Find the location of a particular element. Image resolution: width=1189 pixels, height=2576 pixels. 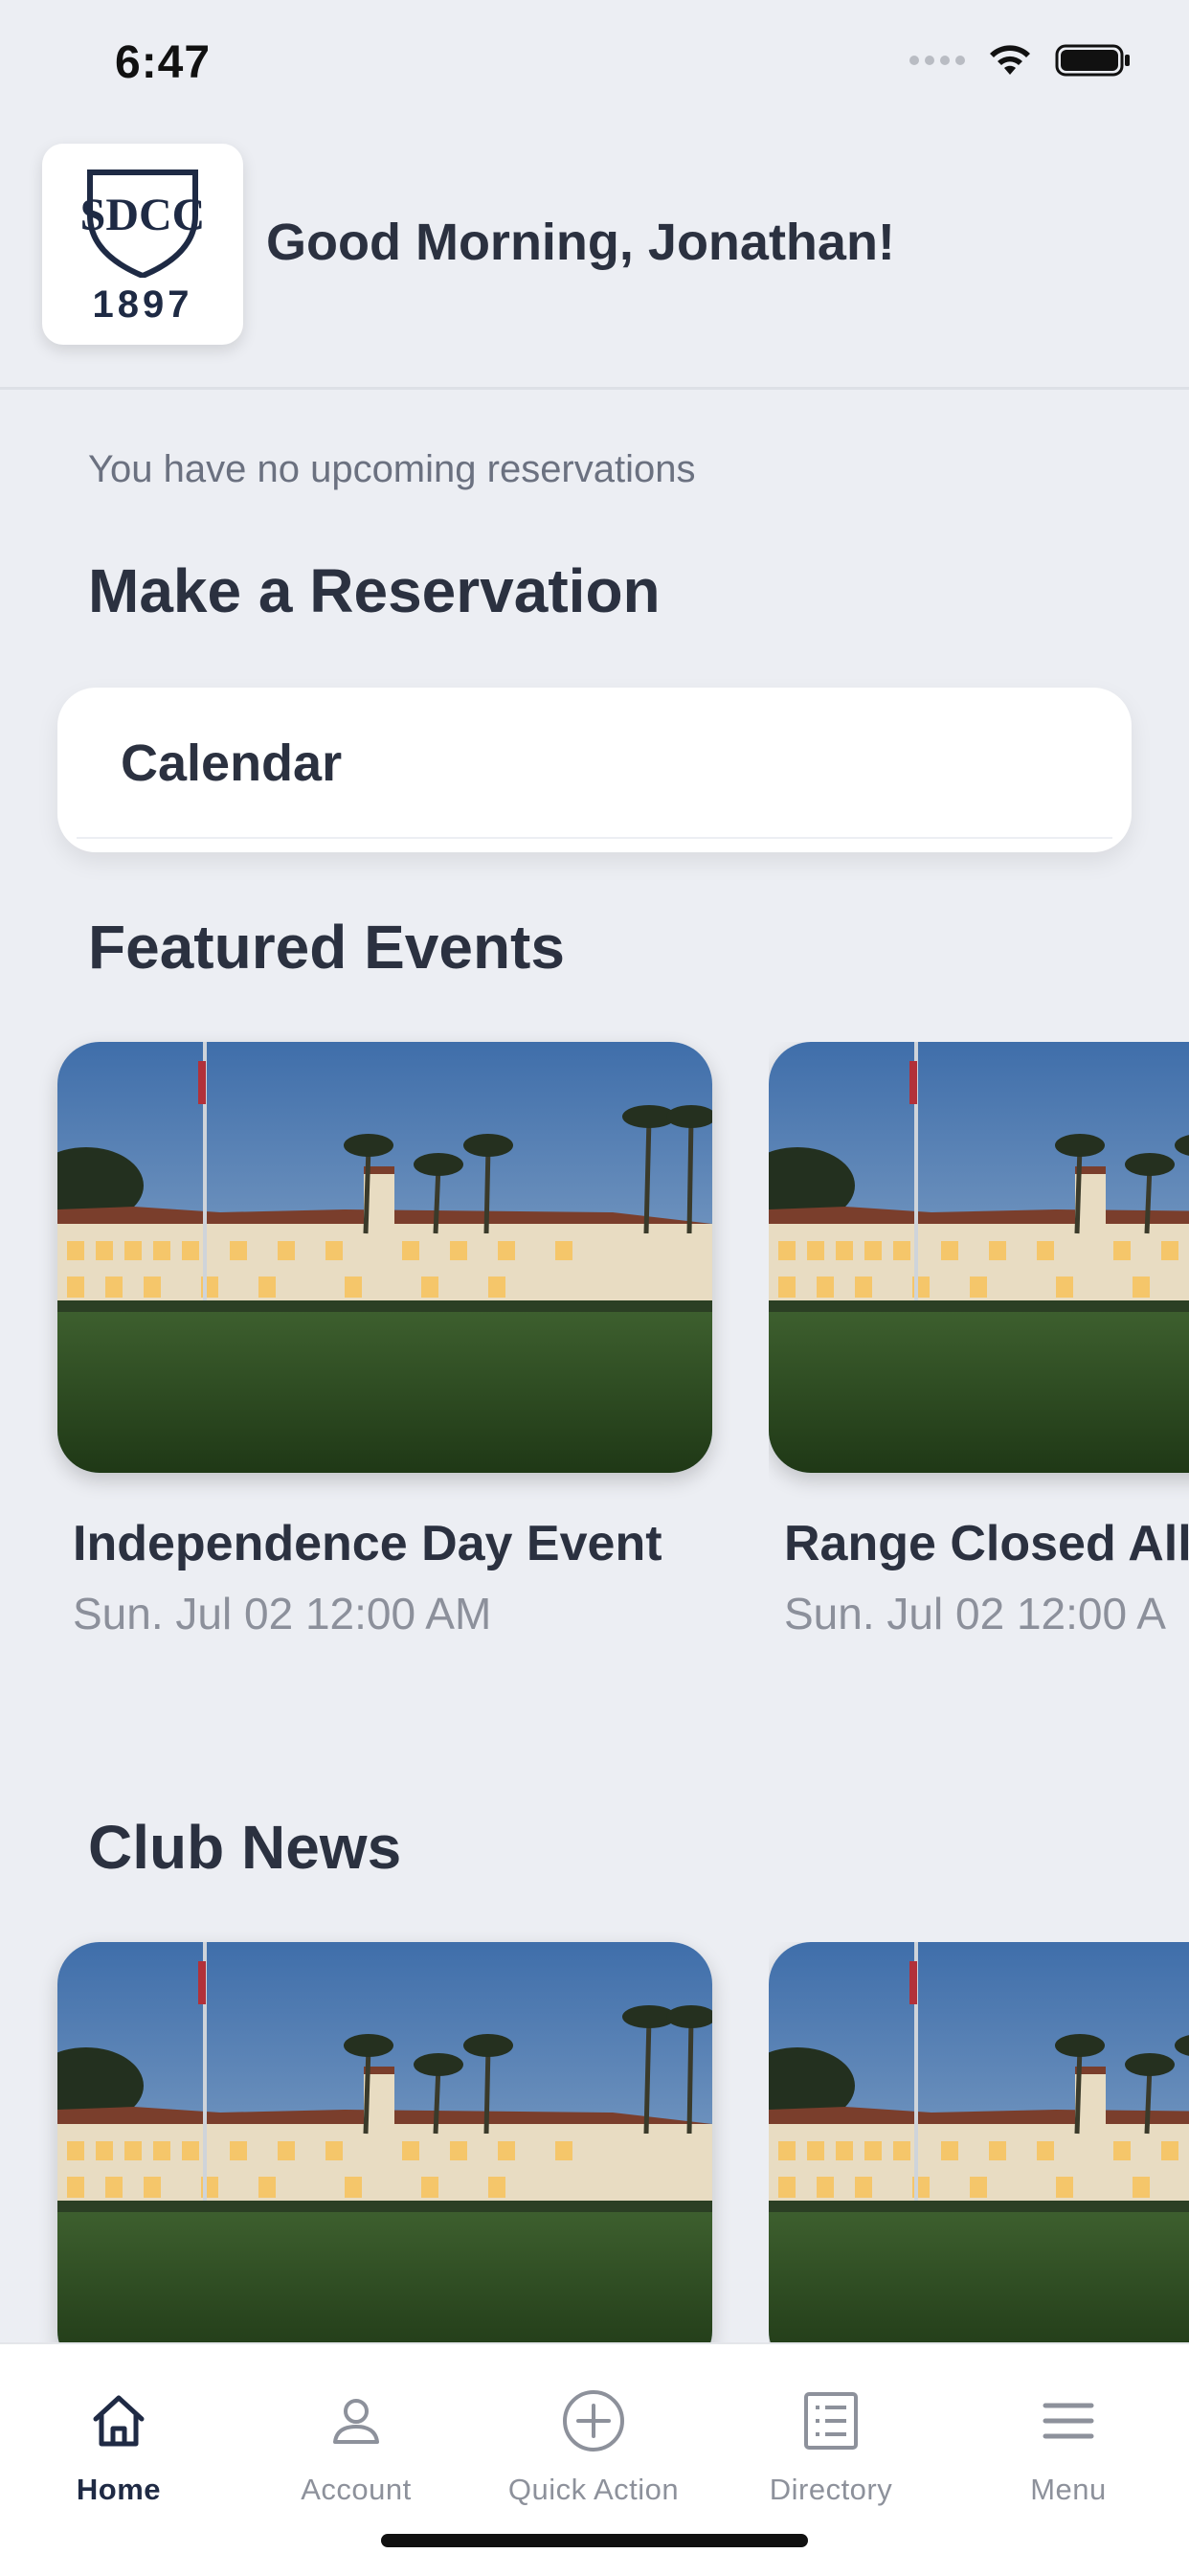

calendar-label: Calendar is located at coordinates (232, 763).